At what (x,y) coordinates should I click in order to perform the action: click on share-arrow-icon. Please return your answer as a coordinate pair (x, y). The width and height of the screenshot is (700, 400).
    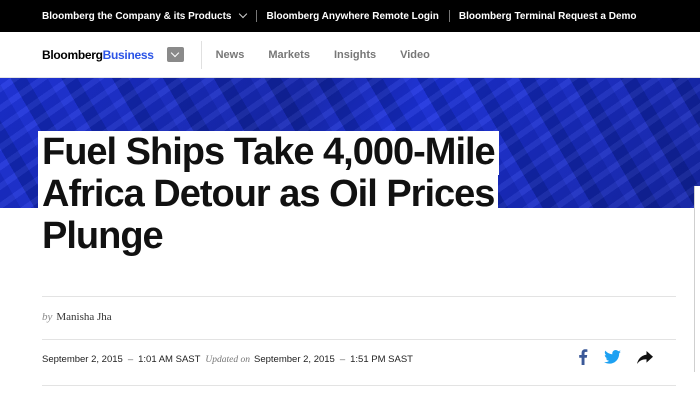
    Looking at the image, I should click on (645, 357).